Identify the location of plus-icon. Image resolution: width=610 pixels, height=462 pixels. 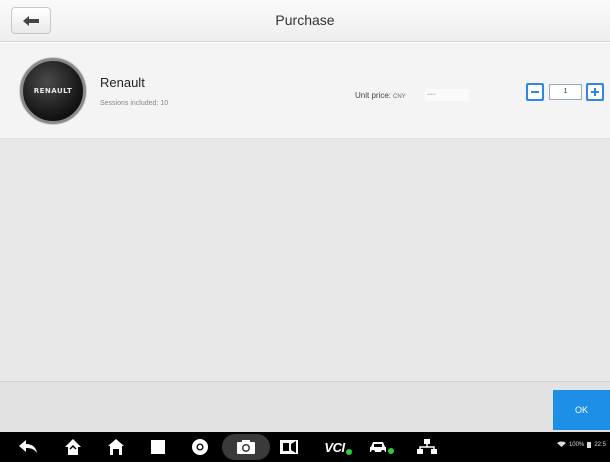
(595, 92).